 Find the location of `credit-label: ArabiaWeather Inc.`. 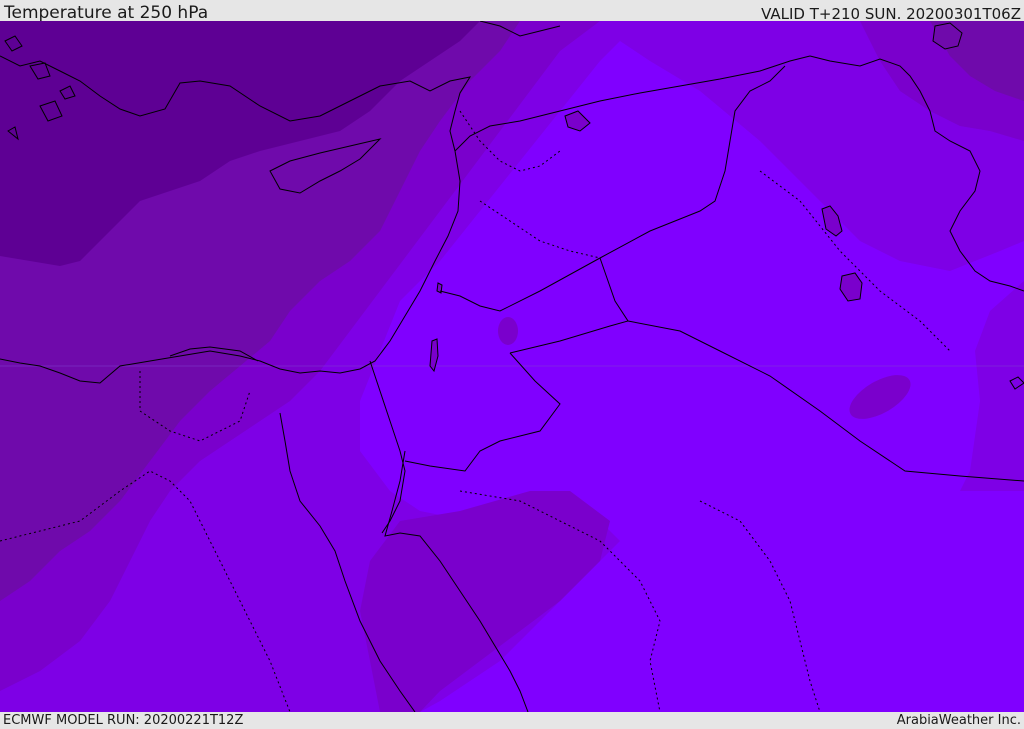

credit-label: ArabiaWeather Inc. is located at coordinates (958, 720).